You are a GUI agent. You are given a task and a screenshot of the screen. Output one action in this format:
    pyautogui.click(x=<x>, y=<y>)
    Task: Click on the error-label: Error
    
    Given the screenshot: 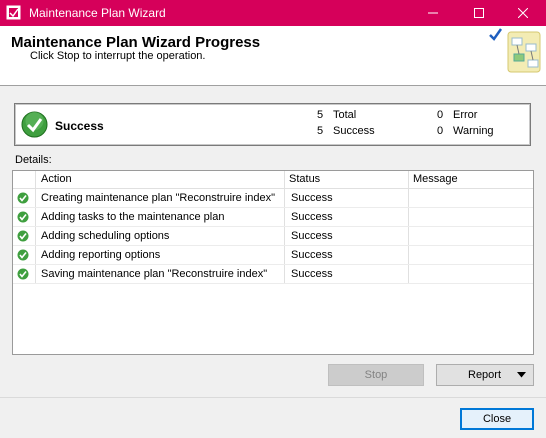 What is the action you would take?
    pyautogui.click(x=465, y=115)
    